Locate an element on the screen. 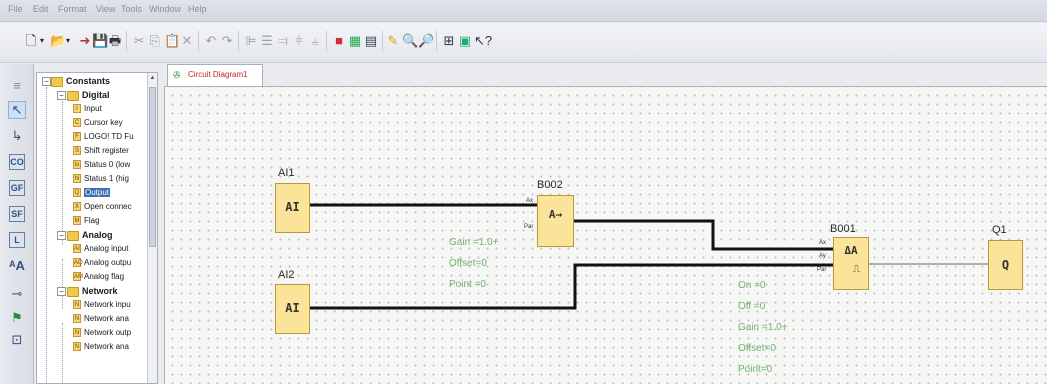 This screenshot has height=384, width=1047. help-pointer-icon: ↖? is located at coordinates (483, 41).